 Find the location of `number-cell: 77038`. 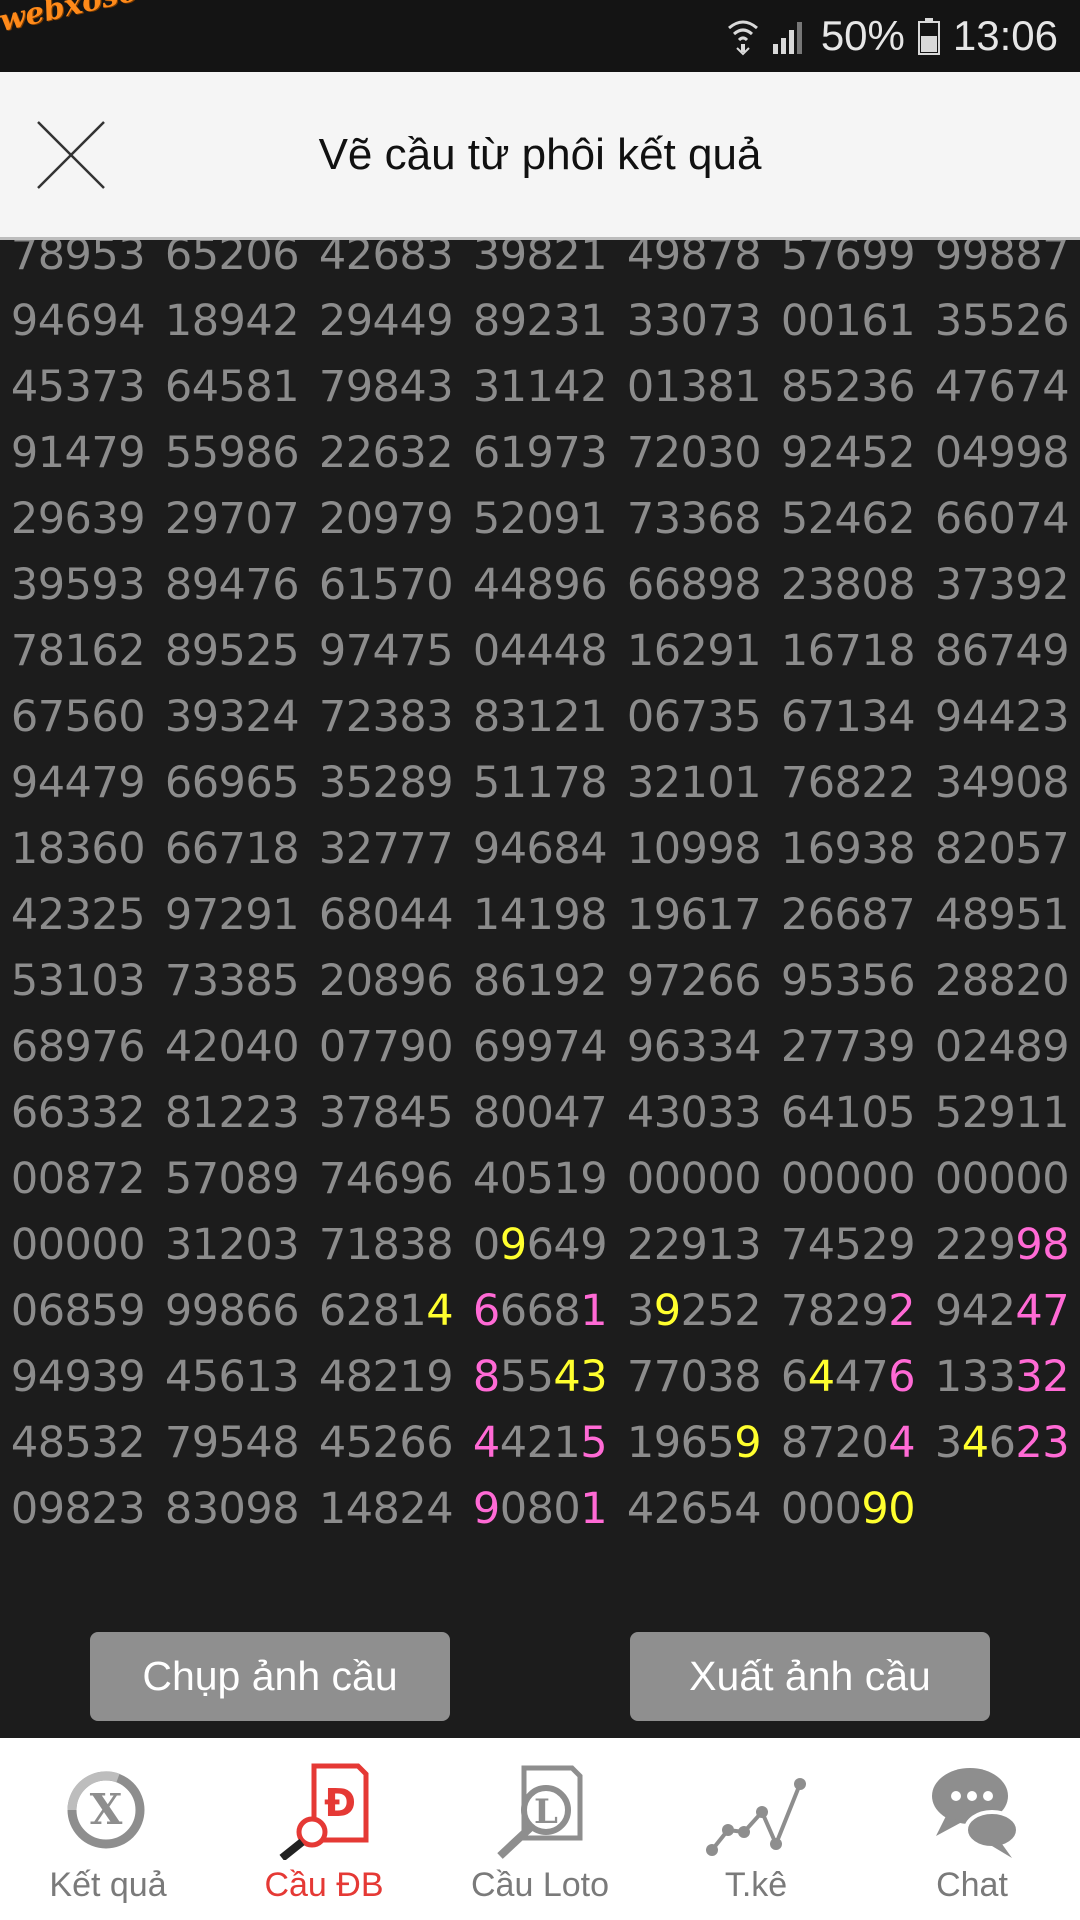

number-cell: 77038 is located at coordinates (694, 1377).